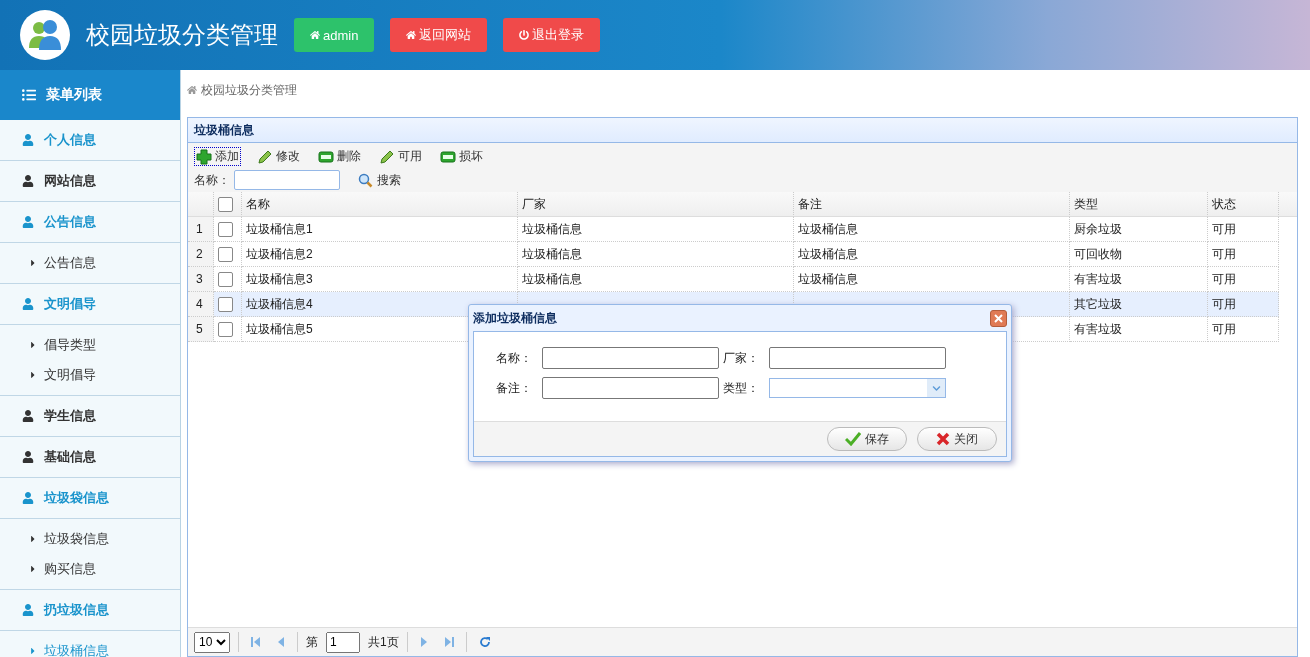 The image size is (1310, 657). What do you see at coordinates (867, 439) in the screenshot?
I see `save-button: 保存` at bounding box center [867, 439].